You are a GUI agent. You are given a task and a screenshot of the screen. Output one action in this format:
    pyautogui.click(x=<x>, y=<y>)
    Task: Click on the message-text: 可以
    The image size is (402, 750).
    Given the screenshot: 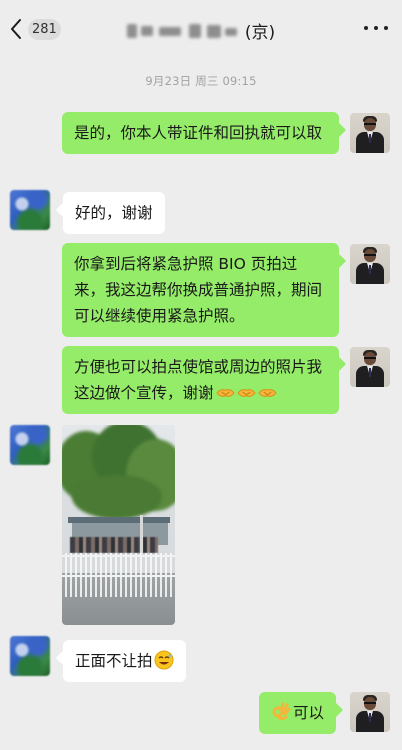 What is the action you would take?
    pyautogui.click(x=309, y=713)
    